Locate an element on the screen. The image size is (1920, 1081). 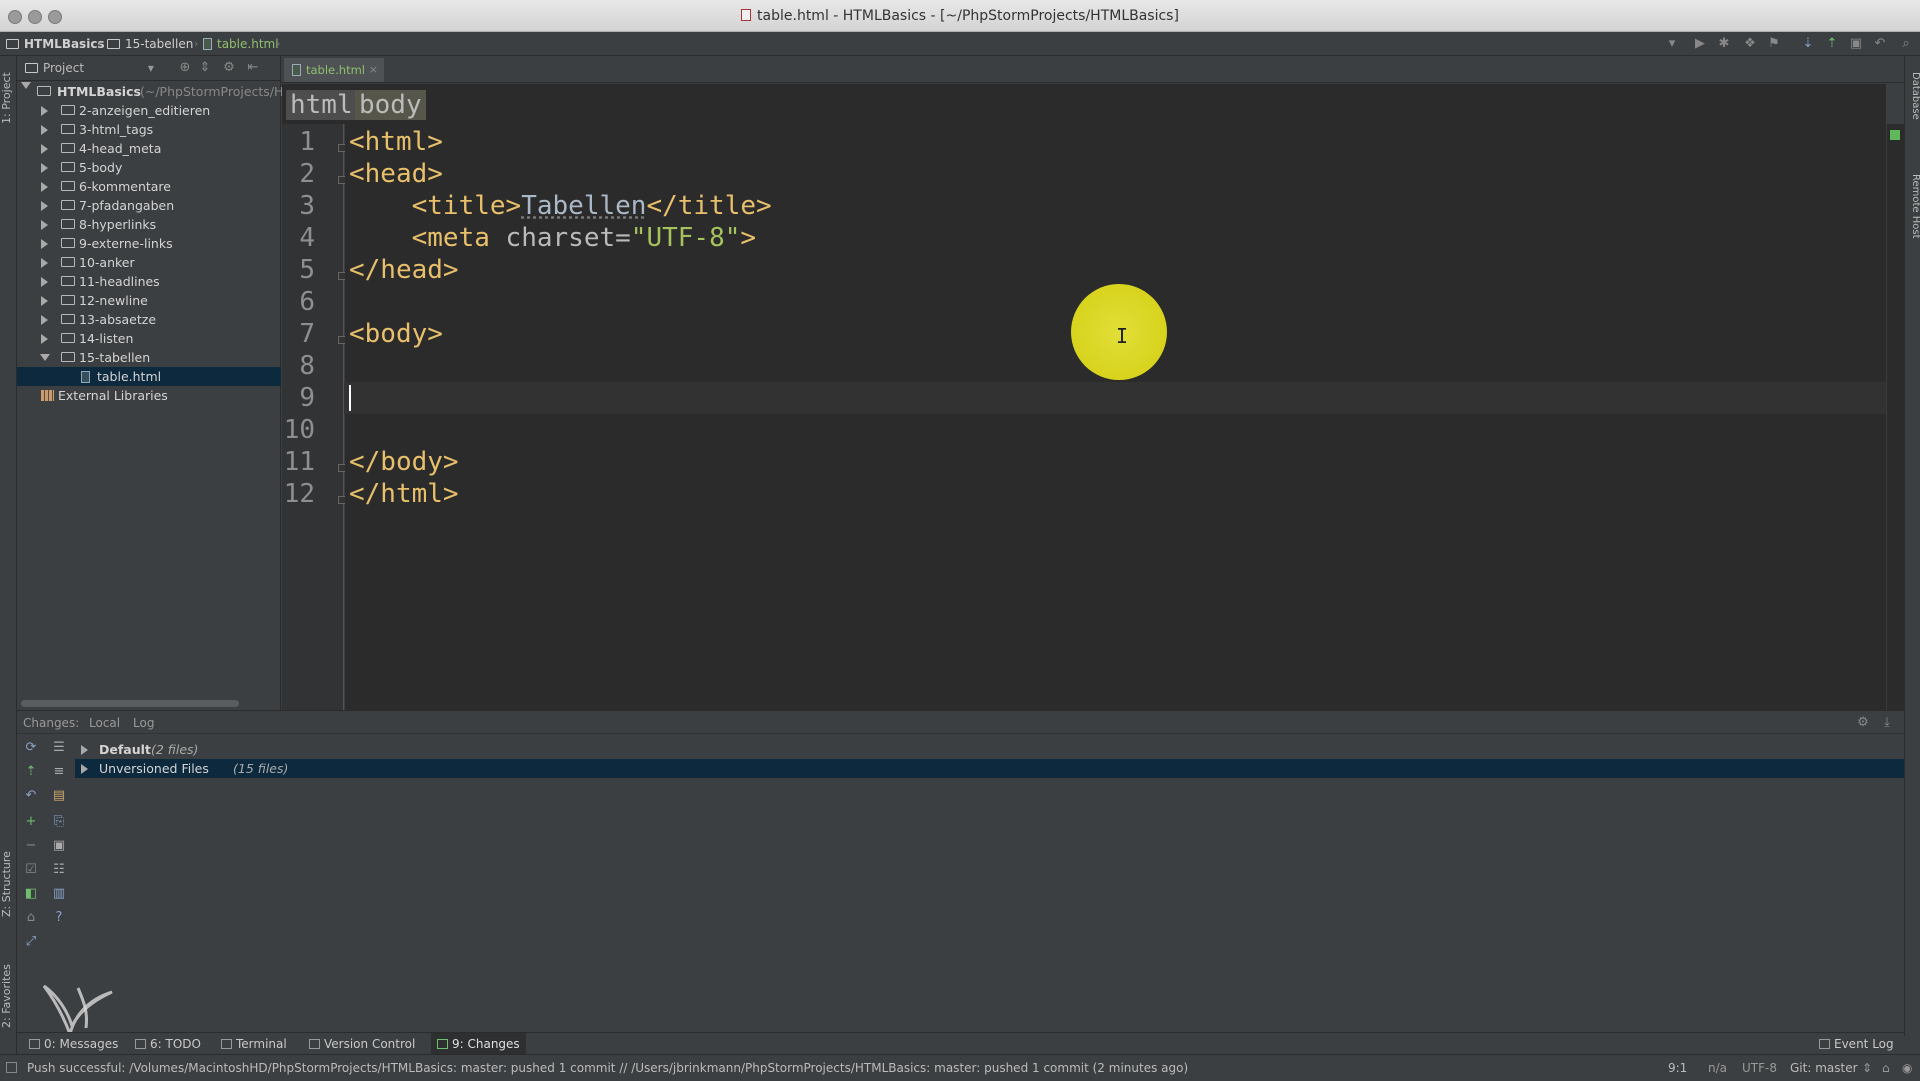
tree-folder-item: 11-headlines is located at coordinates (149, 281).